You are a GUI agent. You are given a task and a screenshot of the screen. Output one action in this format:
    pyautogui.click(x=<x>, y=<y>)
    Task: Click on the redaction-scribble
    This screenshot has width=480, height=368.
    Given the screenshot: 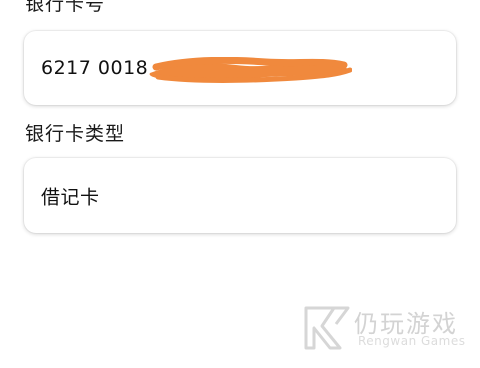 What is the action you would take?
    pyautogui.click(x=250, y=70)
    